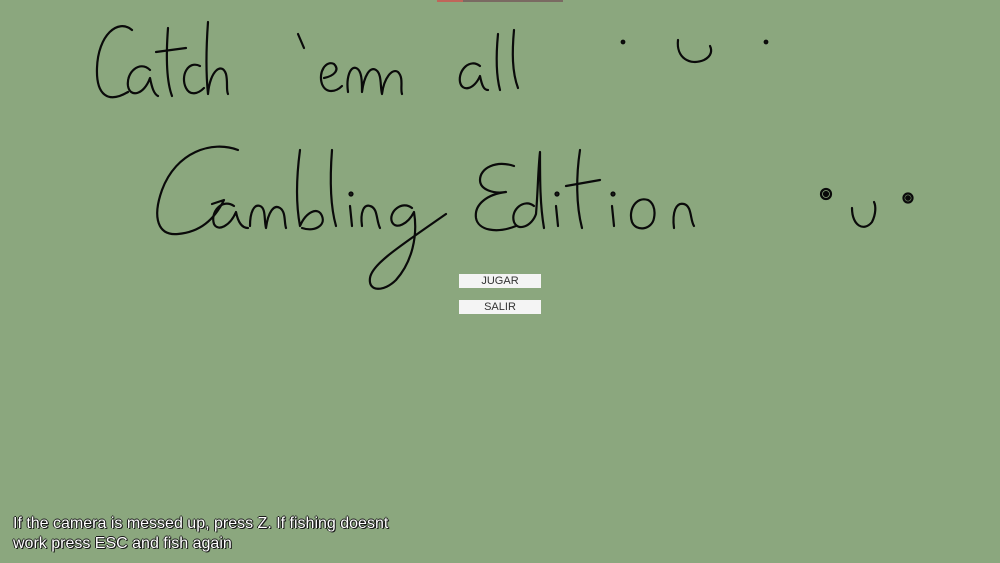 Image resolution: width=1000 pixels, height=563 pixels. I want to click on face-large-decoration, so click(866, 207).